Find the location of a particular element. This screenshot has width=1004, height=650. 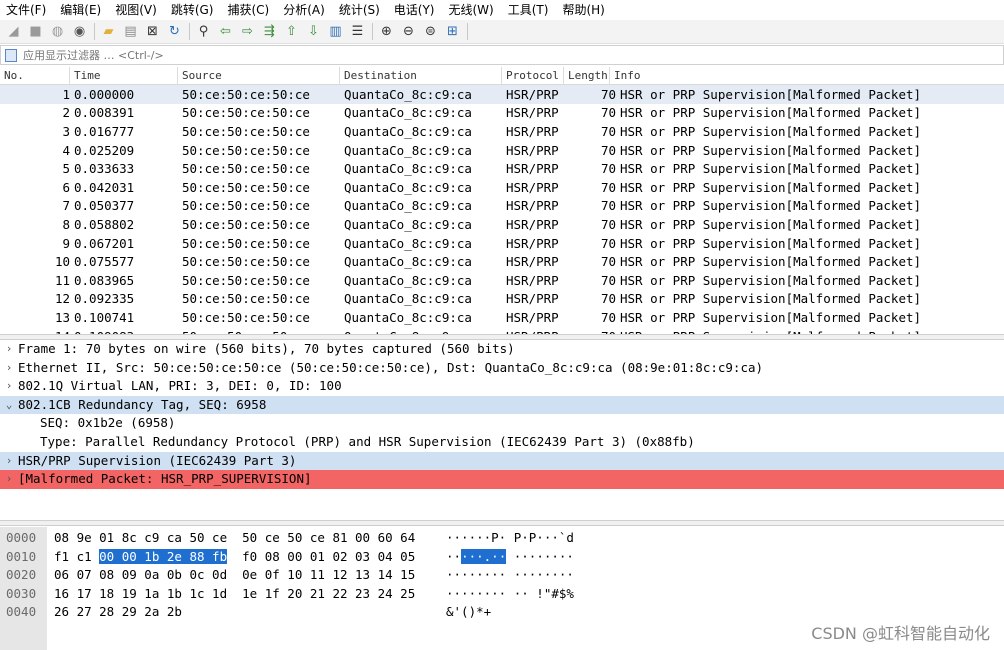

detail-tree-item: ⌄ 802.1CB Redundancy Tag, SEQ: 6958 is located at coordinates (502, 405).